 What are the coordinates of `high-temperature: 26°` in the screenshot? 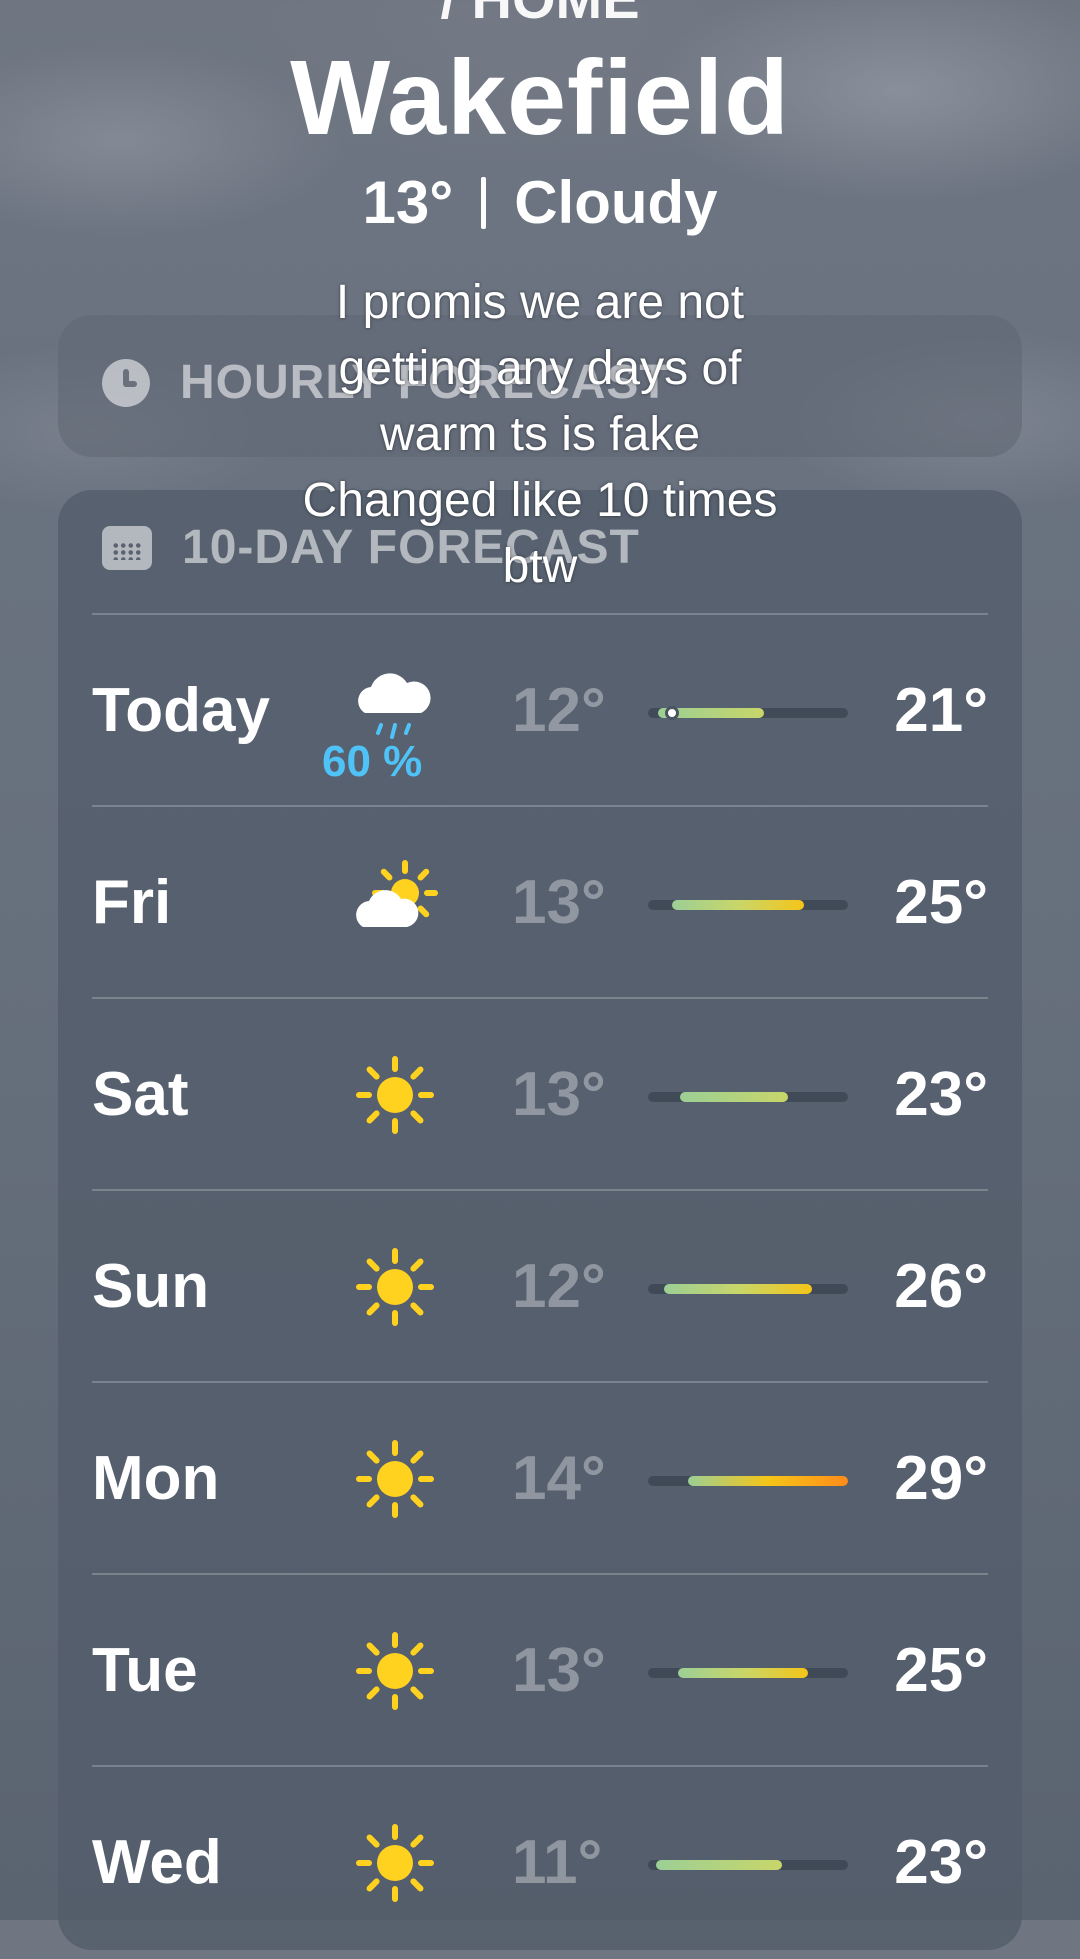 It's located at (941, 1286).